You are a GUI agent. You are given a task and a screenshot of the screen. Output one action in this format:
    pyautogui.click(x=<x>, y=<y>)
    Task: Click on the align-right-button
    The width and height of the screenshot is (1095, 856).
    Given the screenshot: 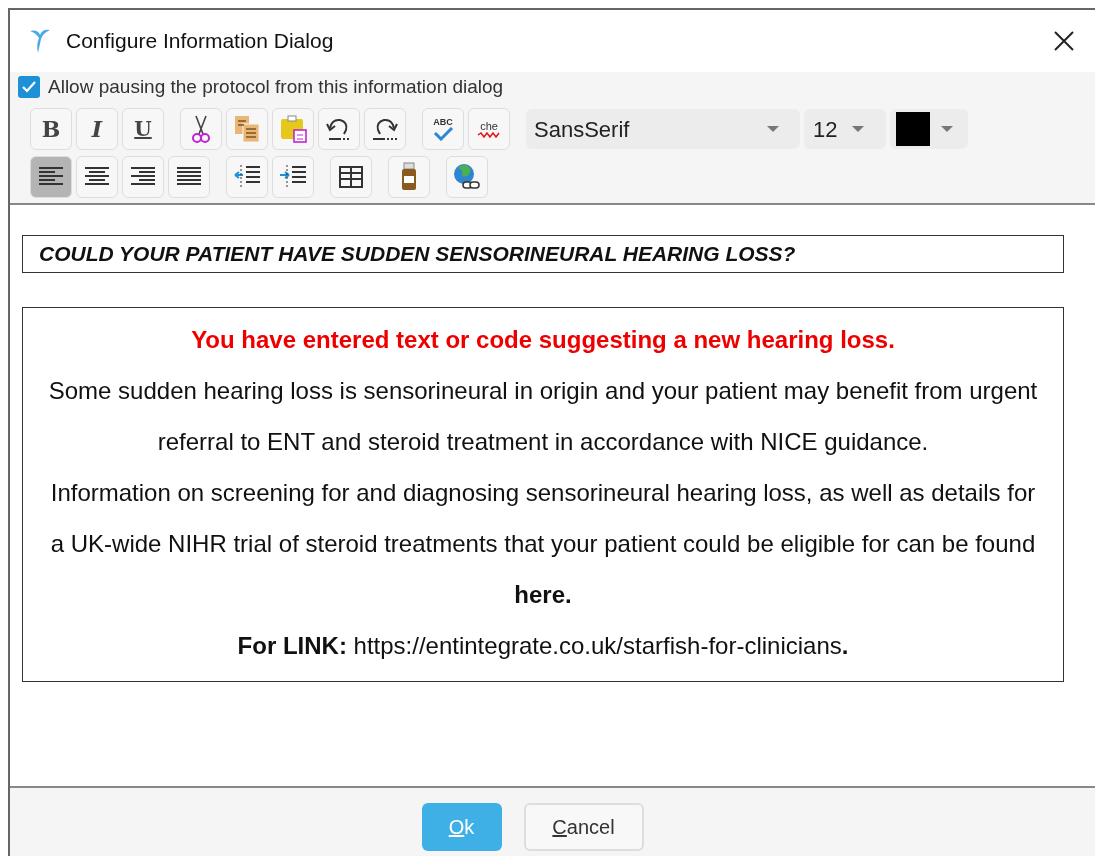 What is the action you would take?
    pyautogui.click(x=143, y=177)
    